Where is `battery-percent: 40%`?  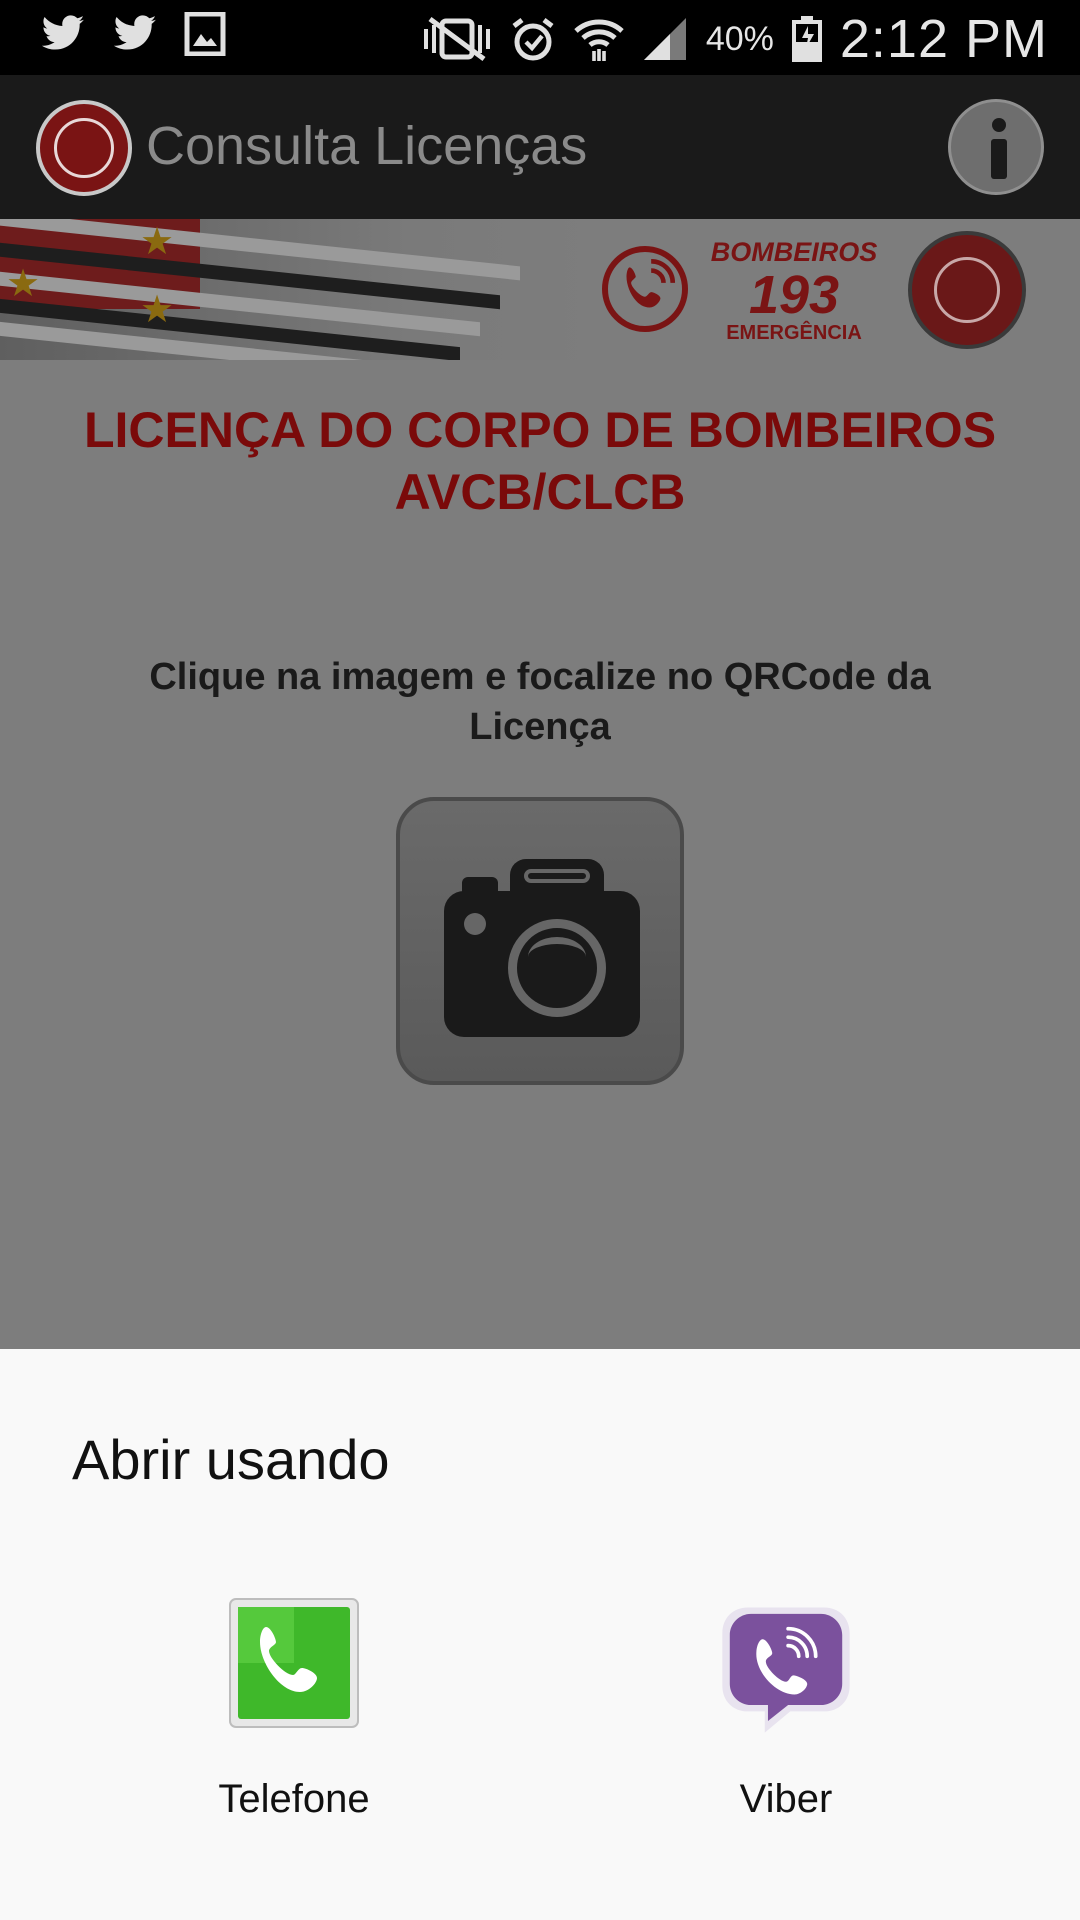
battery-percent: 40% is located at coordinates (739, 38).